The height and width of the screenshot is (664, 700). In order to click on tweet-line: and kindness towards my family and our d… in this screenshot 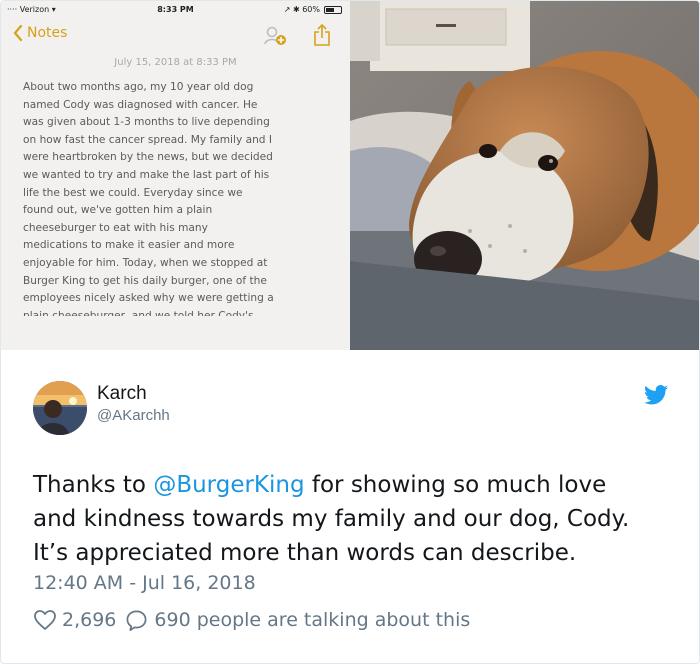, I will do `click(331, 519)`.